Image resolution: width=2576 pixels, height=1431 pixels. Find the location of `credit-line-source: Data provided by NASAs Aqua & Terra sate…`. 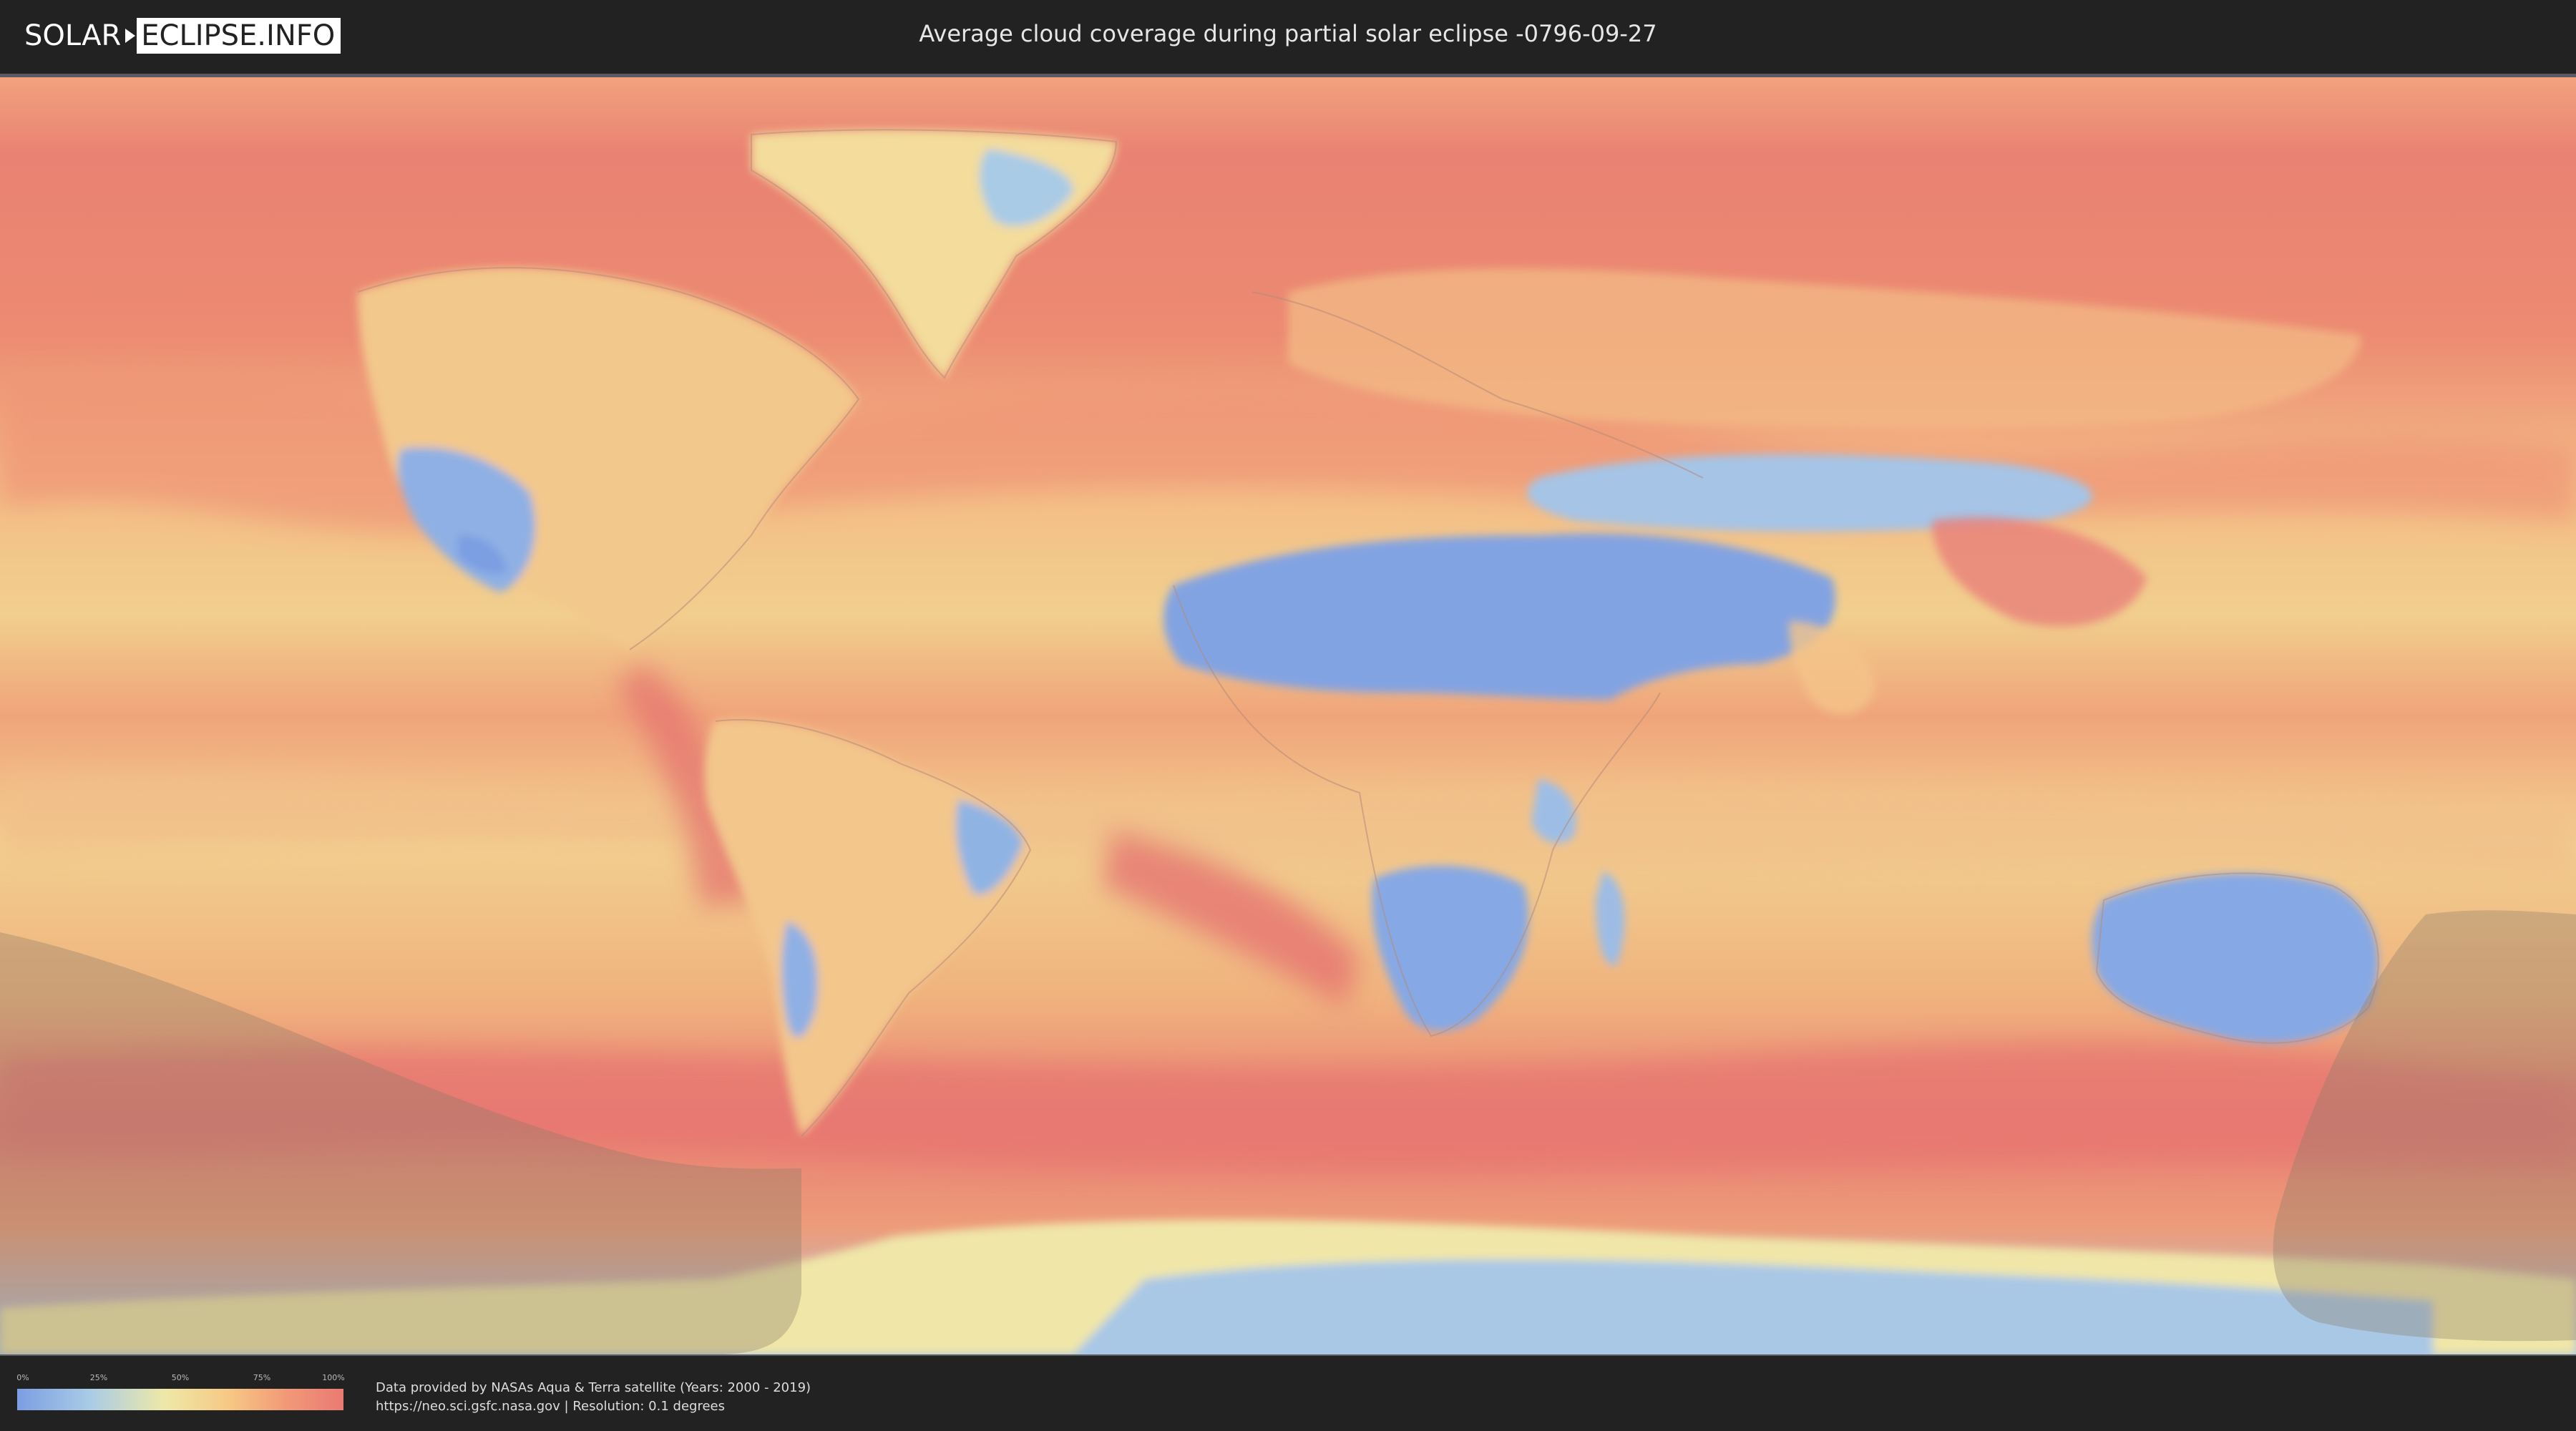

credit-line-source: Data provided by NASAs Aqua & Terra sate… is located at coordinates (593, 1387).